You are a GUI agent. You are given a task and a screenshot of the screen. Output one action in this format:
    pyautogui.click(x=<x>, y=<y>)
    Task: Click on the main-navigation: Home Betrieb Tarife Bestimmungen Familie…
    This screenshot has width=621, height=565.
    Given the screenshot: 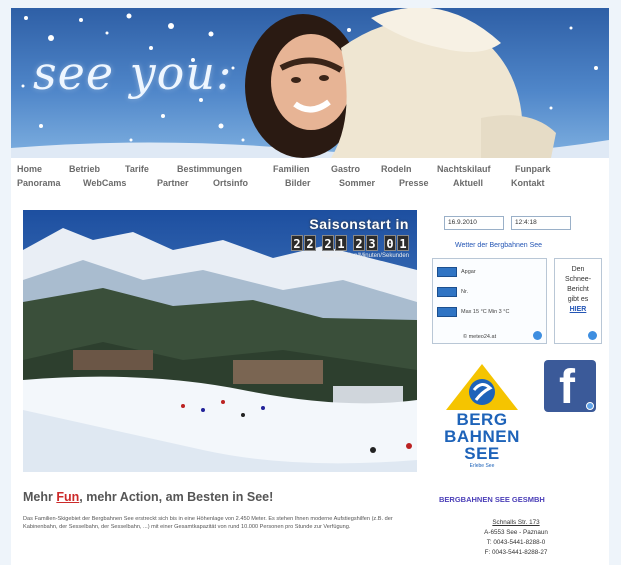 What is the action you would take?
    pyautogui.click(x=310, y=178)
    